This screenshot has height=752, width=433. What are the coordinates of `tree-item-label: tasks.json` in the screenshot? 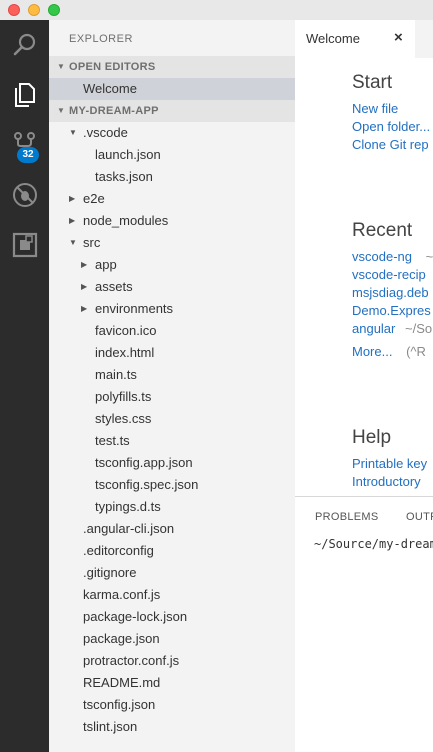 It's located at (124, 176).